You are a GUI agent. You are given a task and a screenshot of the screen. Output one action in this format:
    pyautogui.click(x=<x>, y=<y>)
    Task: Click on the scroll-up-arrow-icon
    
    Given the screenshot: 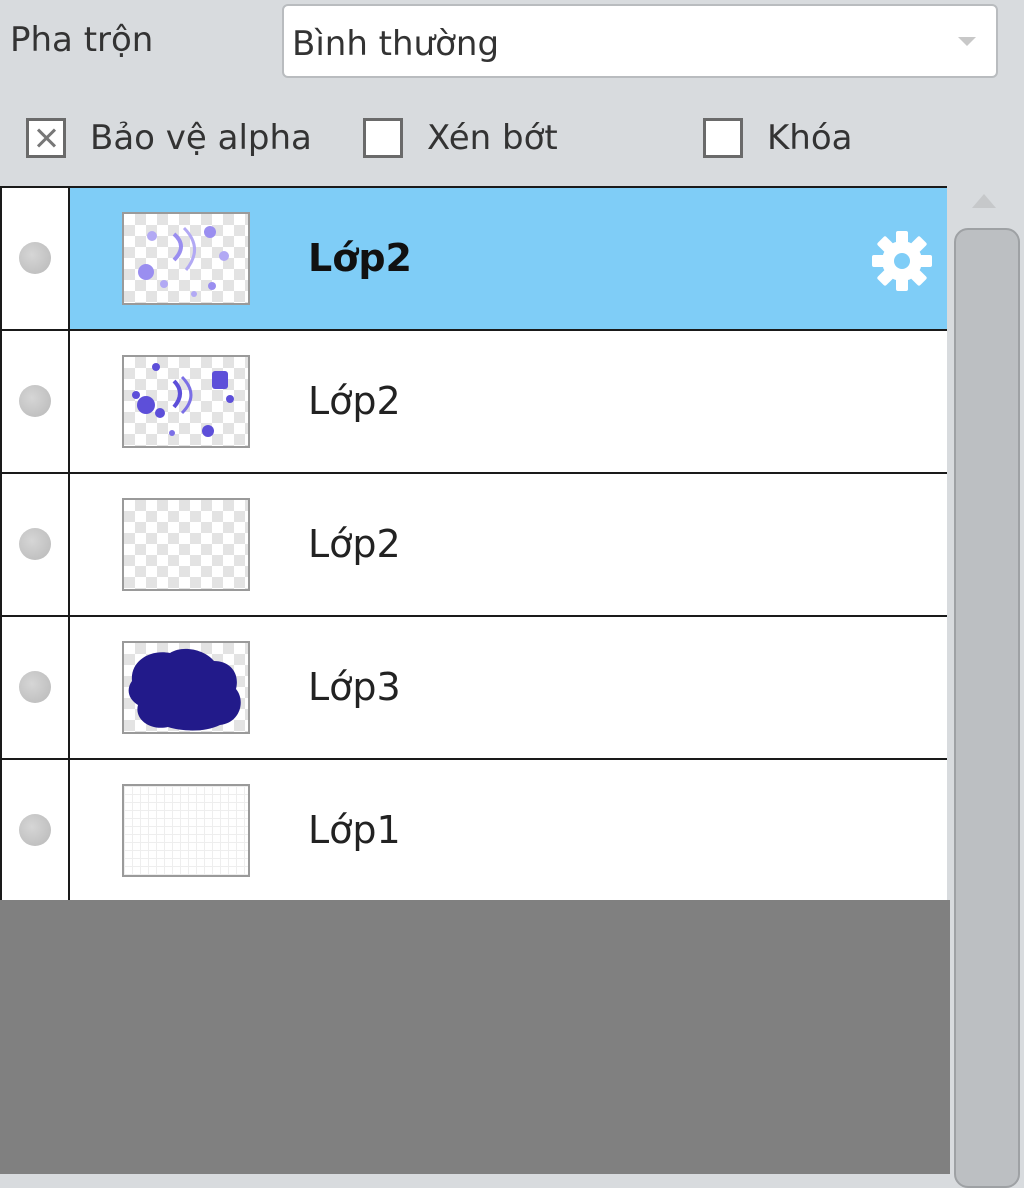 What is the action you would take?
    pyautogui.click(x=984, y=201)
    